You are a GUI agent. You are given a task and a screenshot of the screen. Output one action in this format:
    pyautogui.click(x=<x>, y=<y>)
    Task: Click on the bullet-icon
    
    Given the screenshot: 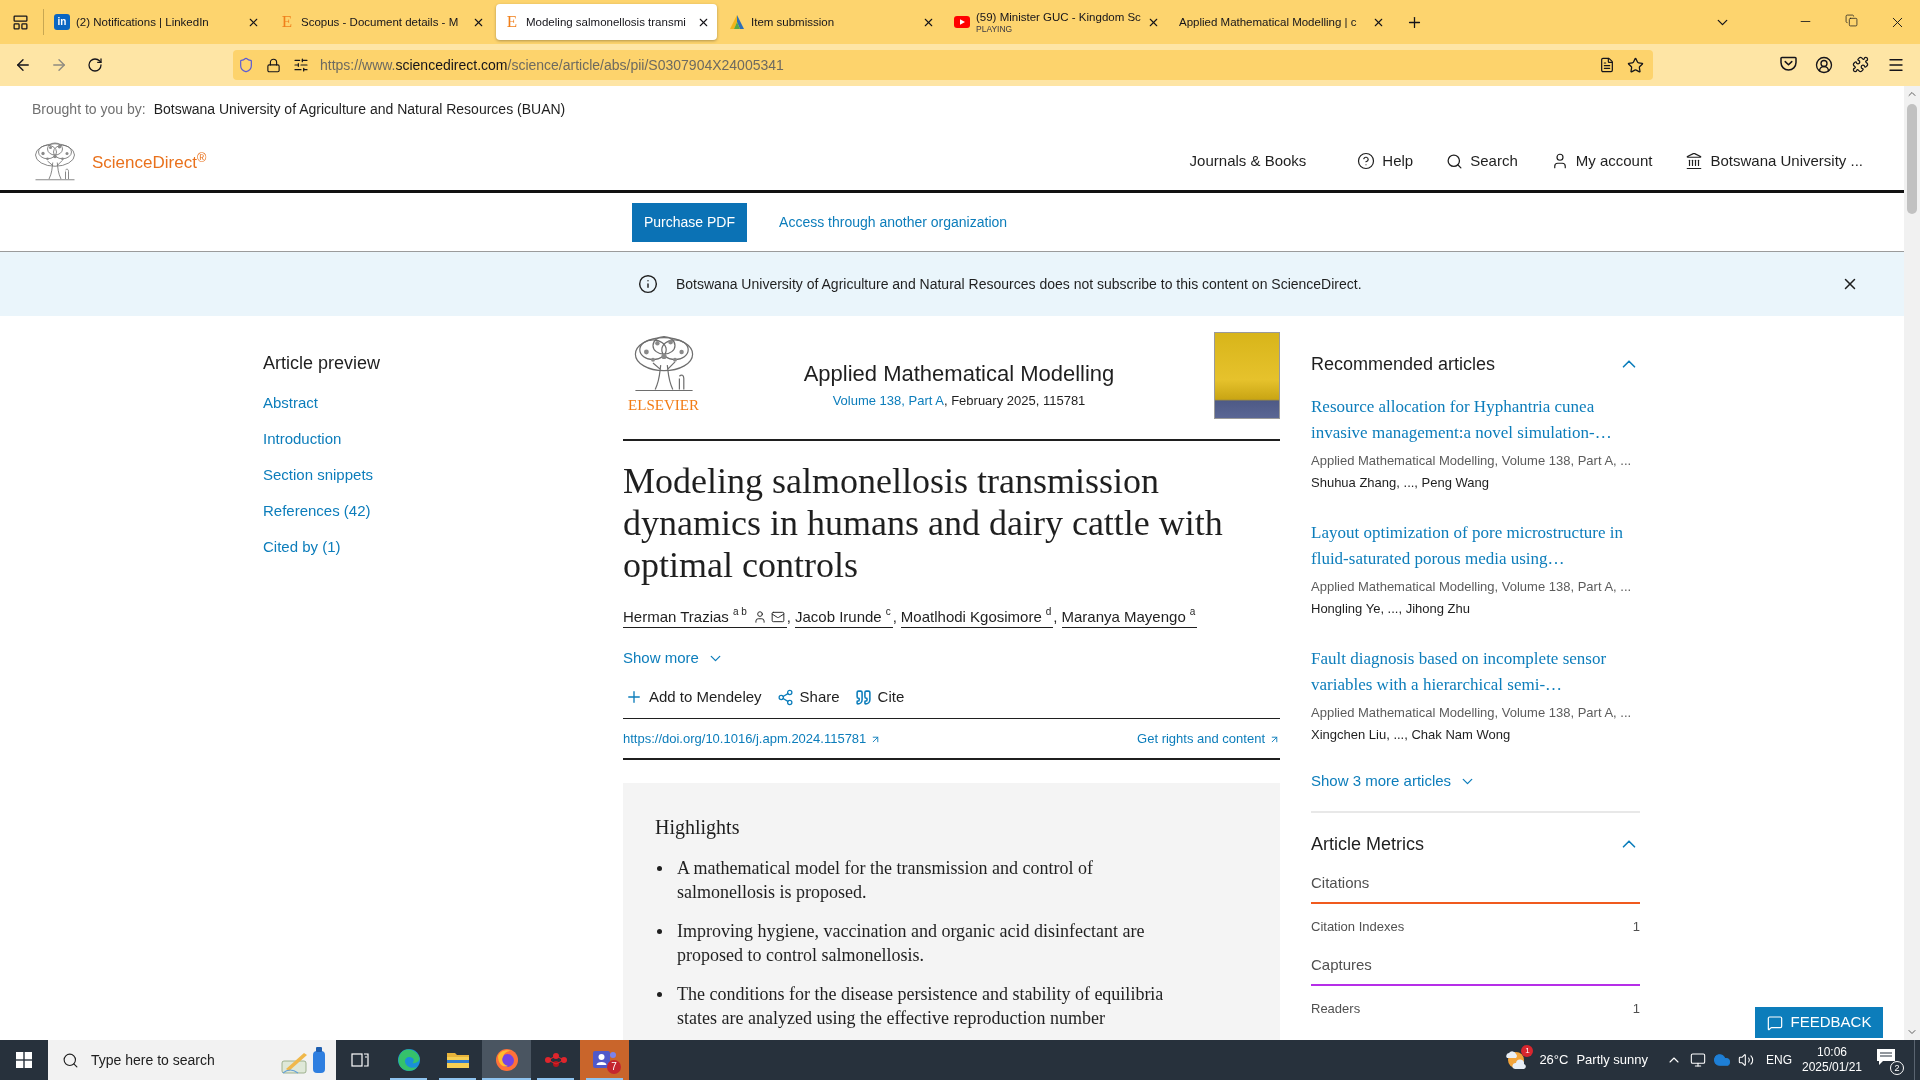 What is the action you would take?
    pyautogui.click(x=659, y=868)
    